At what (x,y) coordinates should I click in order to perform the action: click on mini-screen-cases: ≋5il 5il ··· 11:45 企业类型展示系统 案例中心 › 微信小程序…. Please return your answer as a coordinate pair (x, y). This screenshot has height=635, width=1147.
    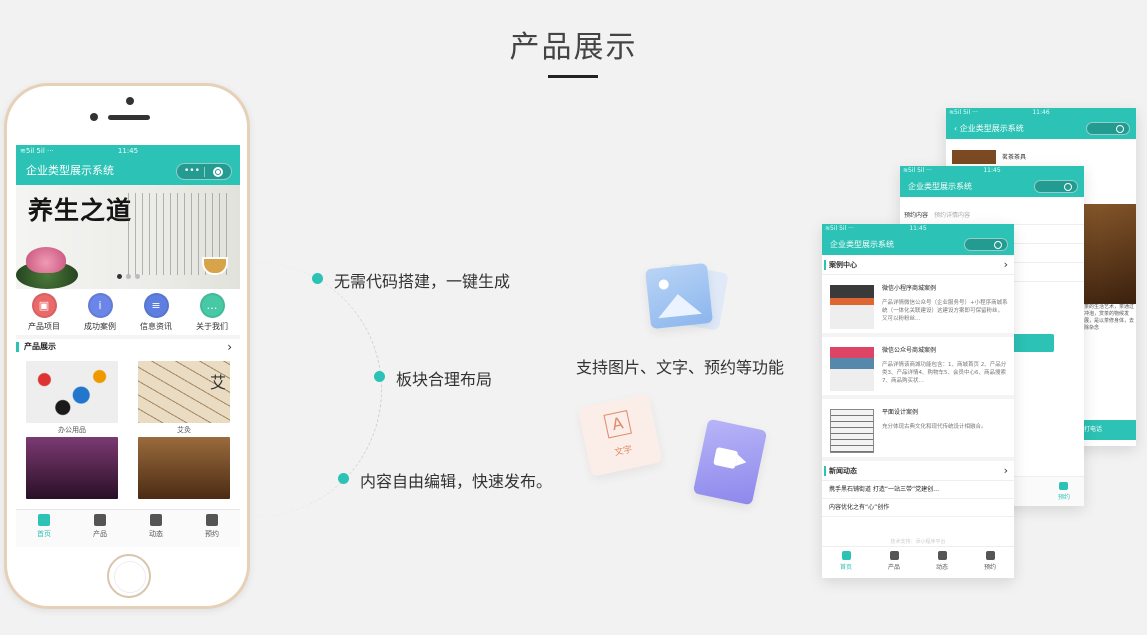
    Looking at the image, I should click on (918, 401).